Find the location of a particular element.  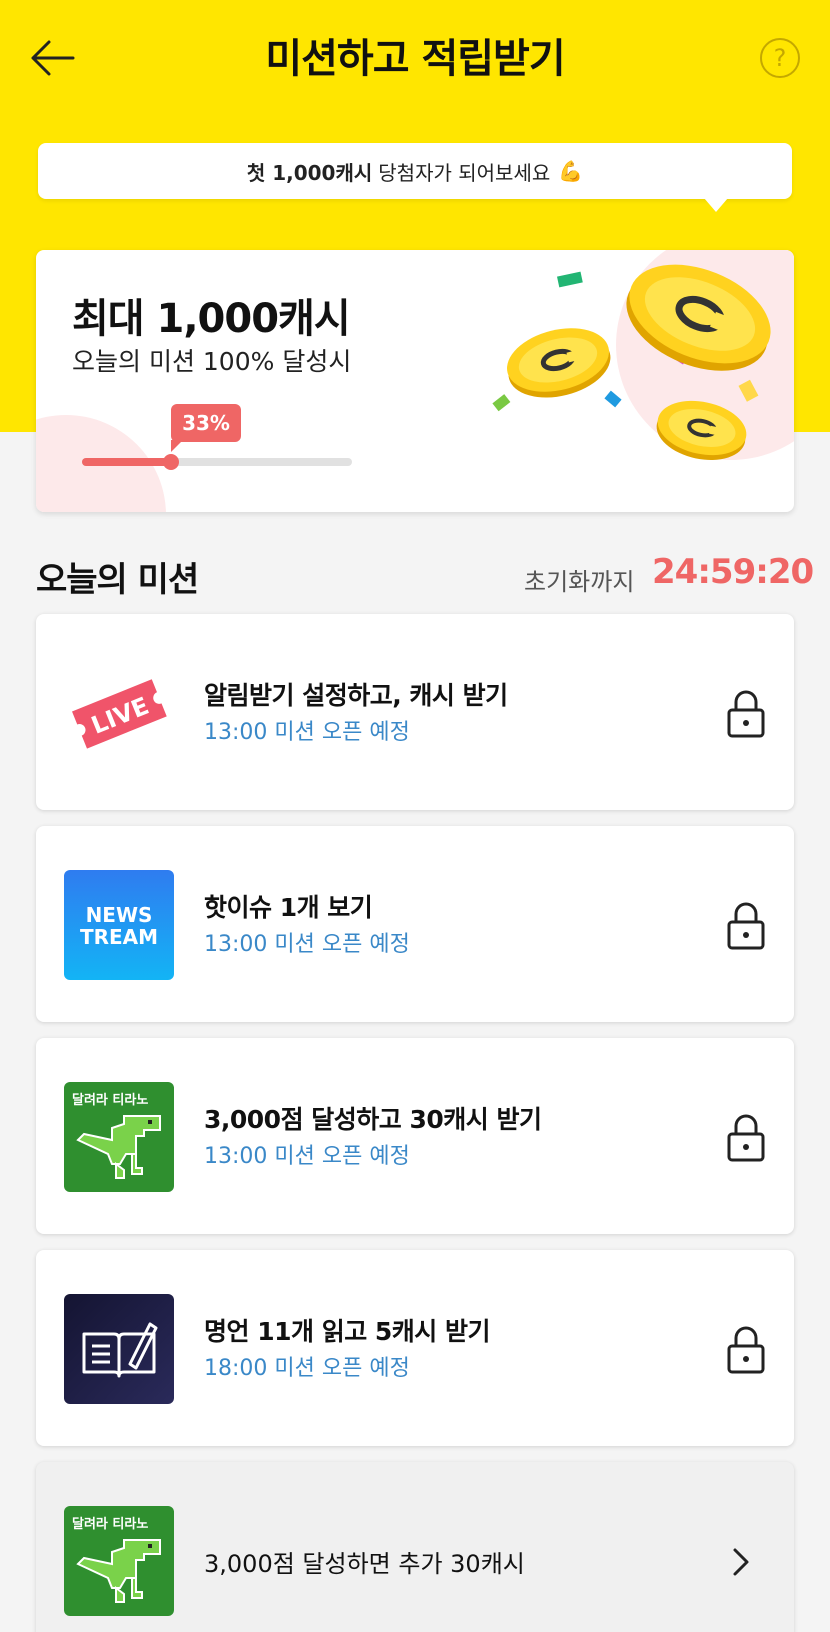

mission-title: 3,000점 달성하고 30캐시 받기 is located at coordinates (373, 1119).